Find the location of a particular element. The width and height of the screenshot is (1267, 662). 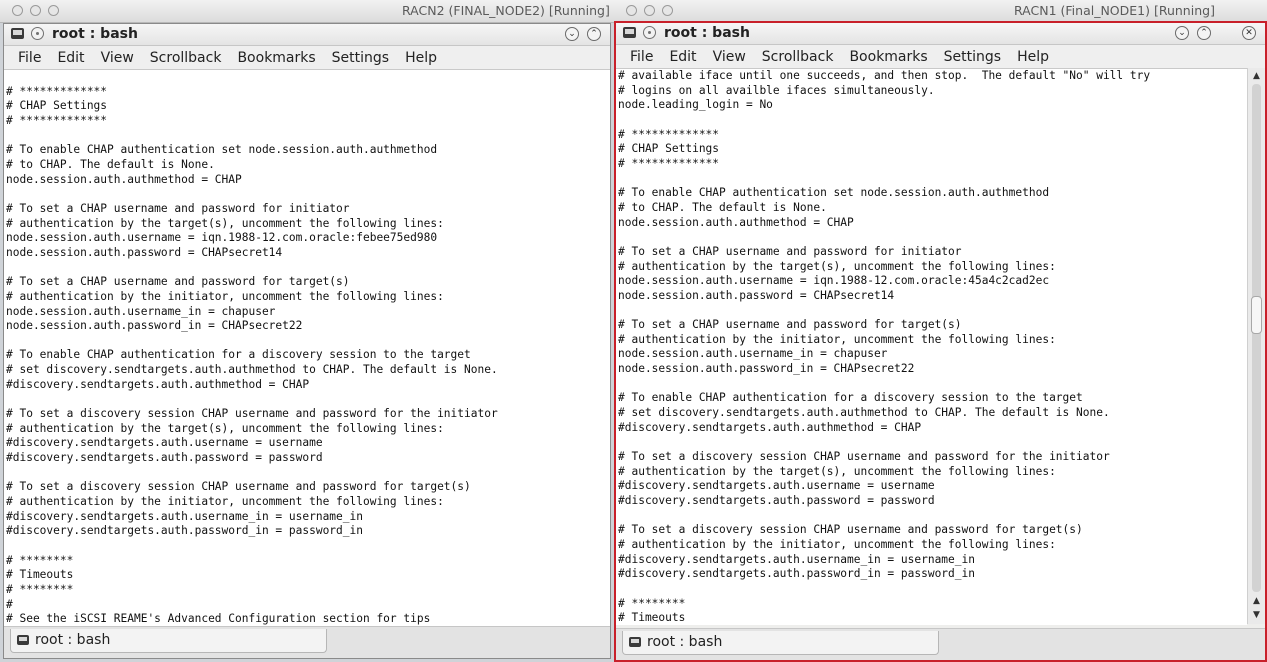

vm-titlebar-left: RACN2 (FINAL_NODE2) [Running] is located at coordinates (307, 11).